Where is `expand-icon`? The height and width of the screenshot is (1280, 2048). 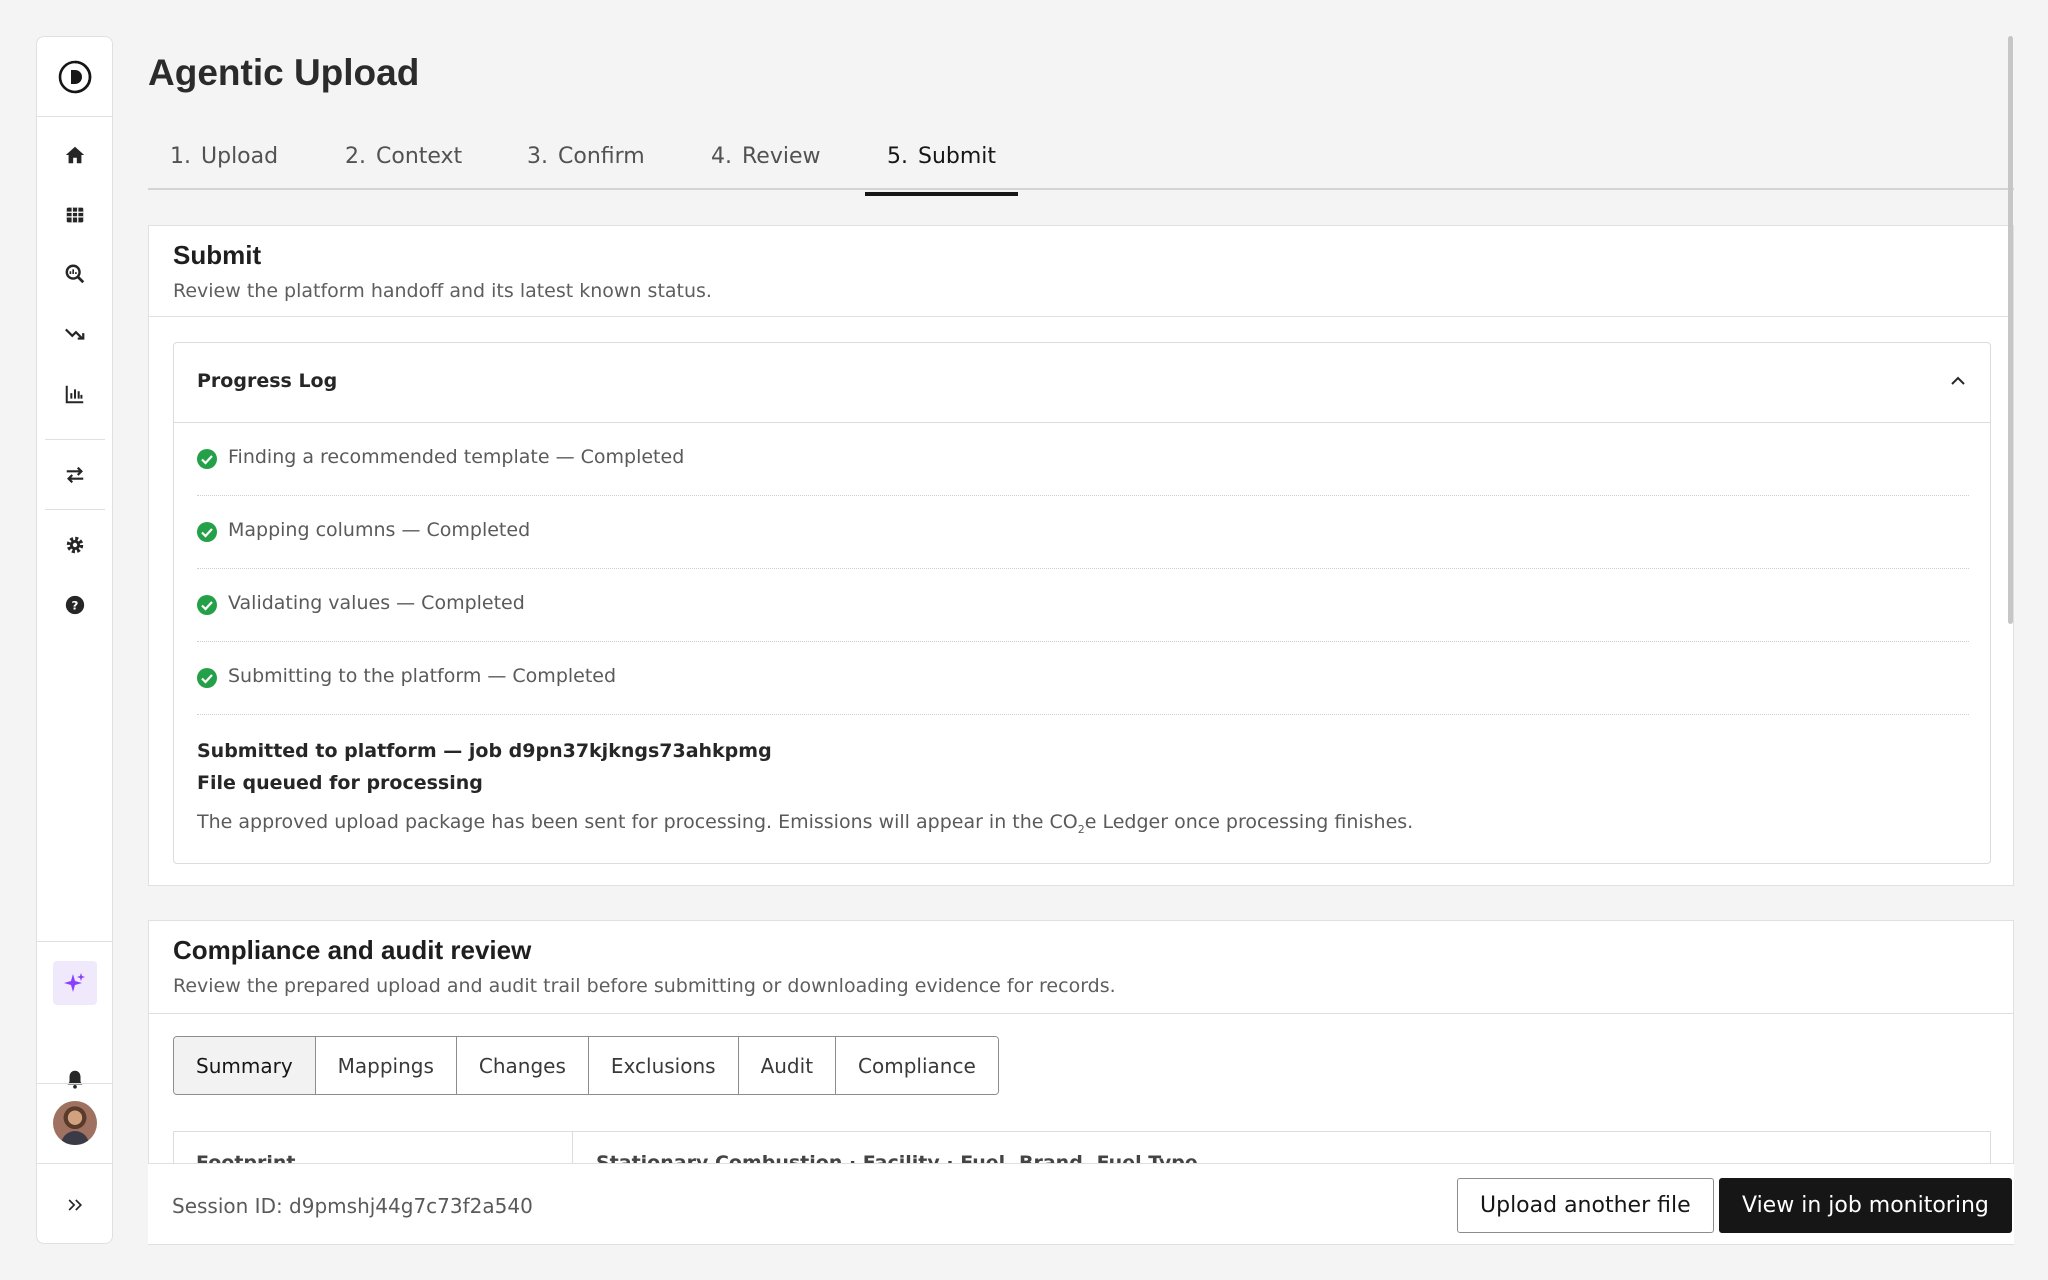
expand-icon is located at coordinates (75, 1205).